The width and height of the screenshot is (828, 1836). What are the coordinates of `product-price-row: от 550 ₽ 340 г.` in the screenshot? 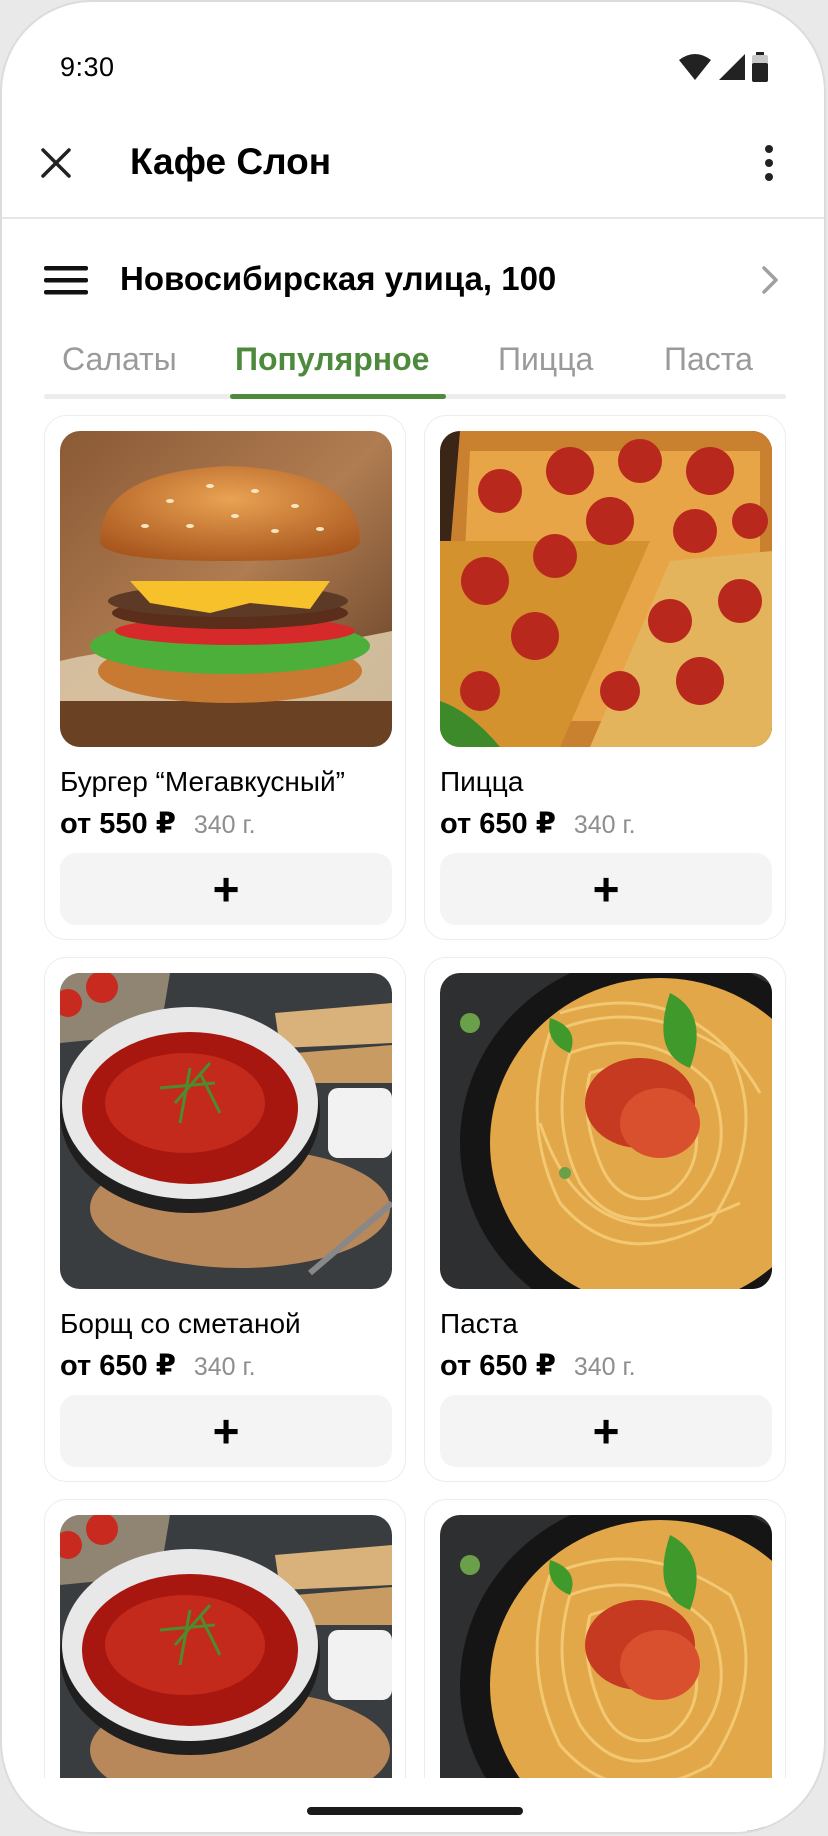 It's located at (158, 823).